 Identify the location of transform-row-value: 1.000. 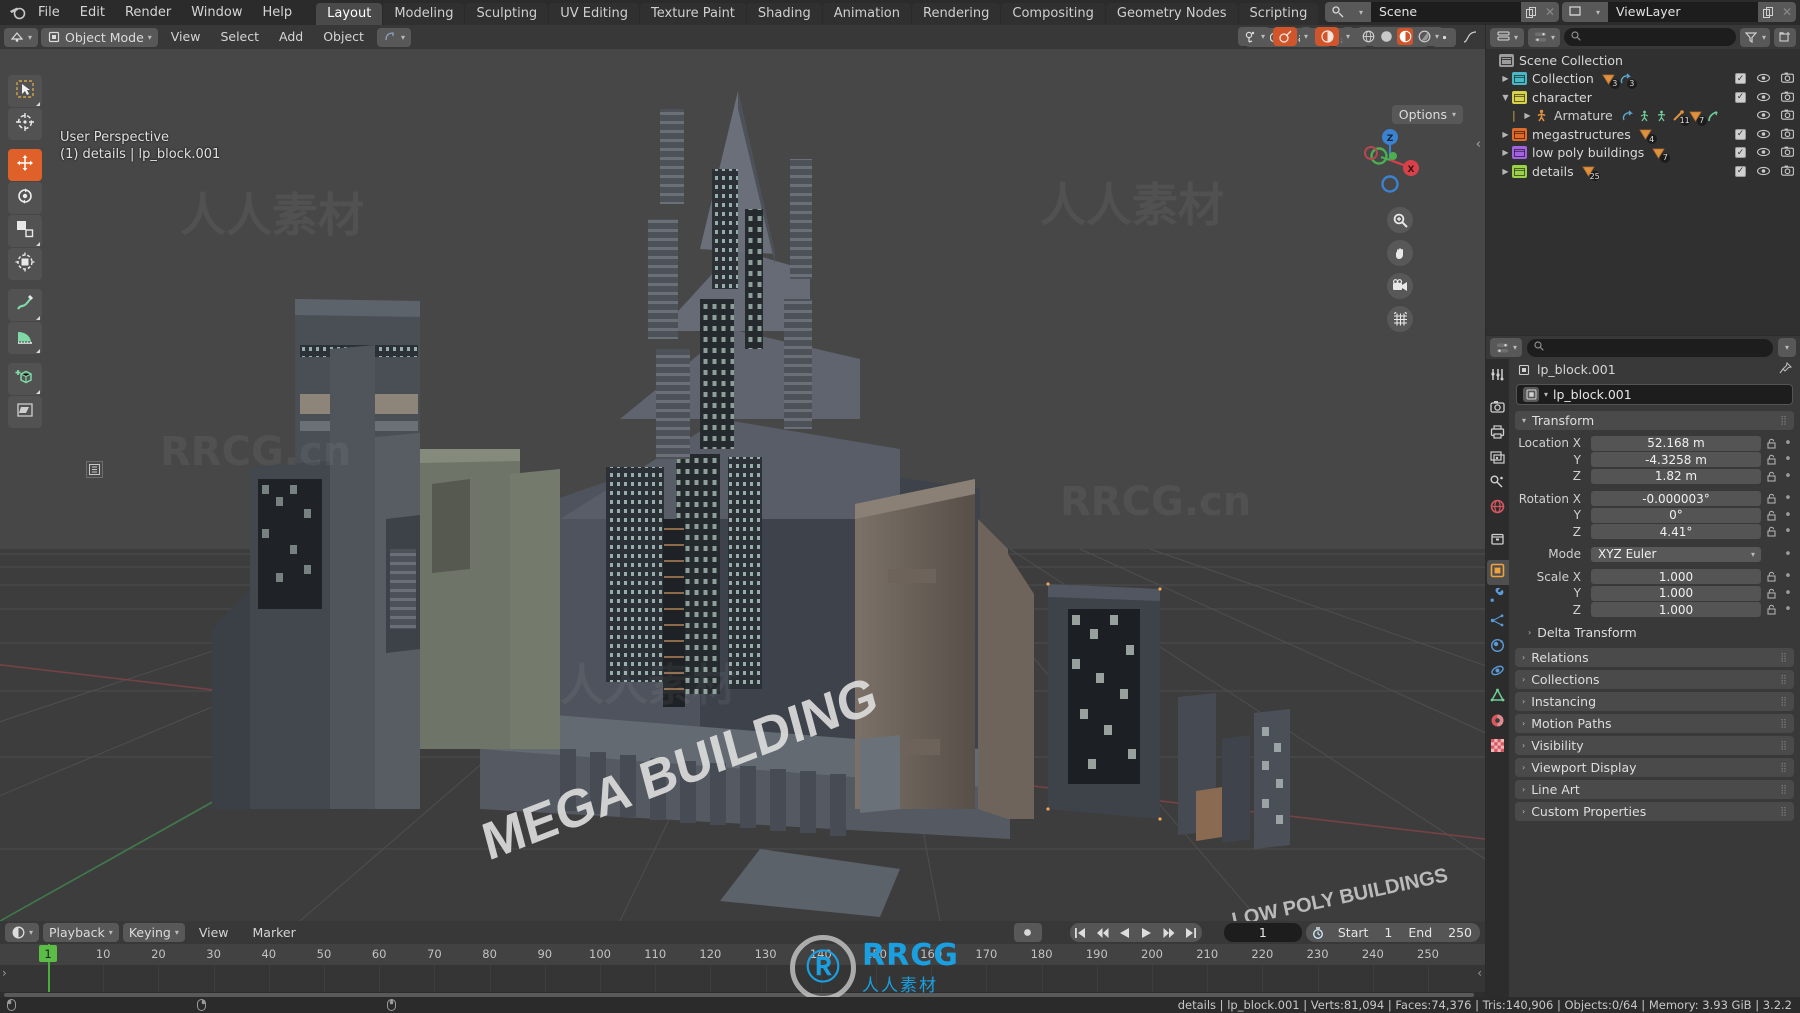
(1676, 610).